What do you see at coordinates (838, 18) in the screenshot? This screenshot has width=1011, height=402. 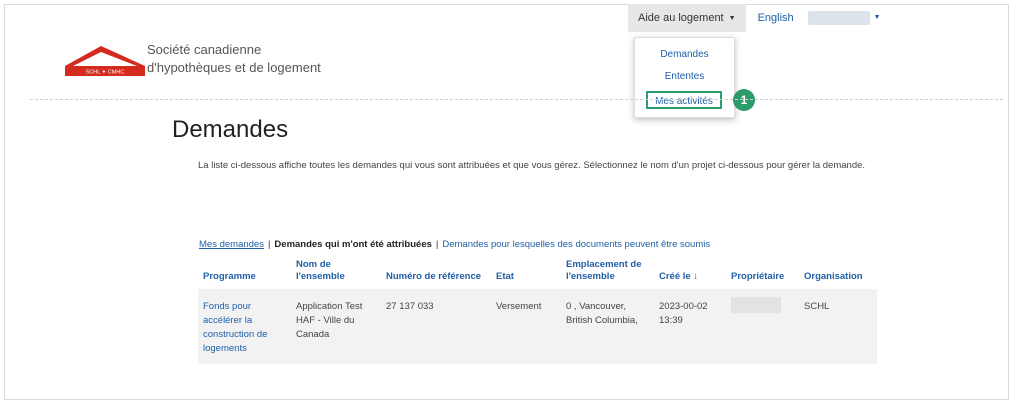 I see `user-menu-redacted` at bounding box center [838, 18].